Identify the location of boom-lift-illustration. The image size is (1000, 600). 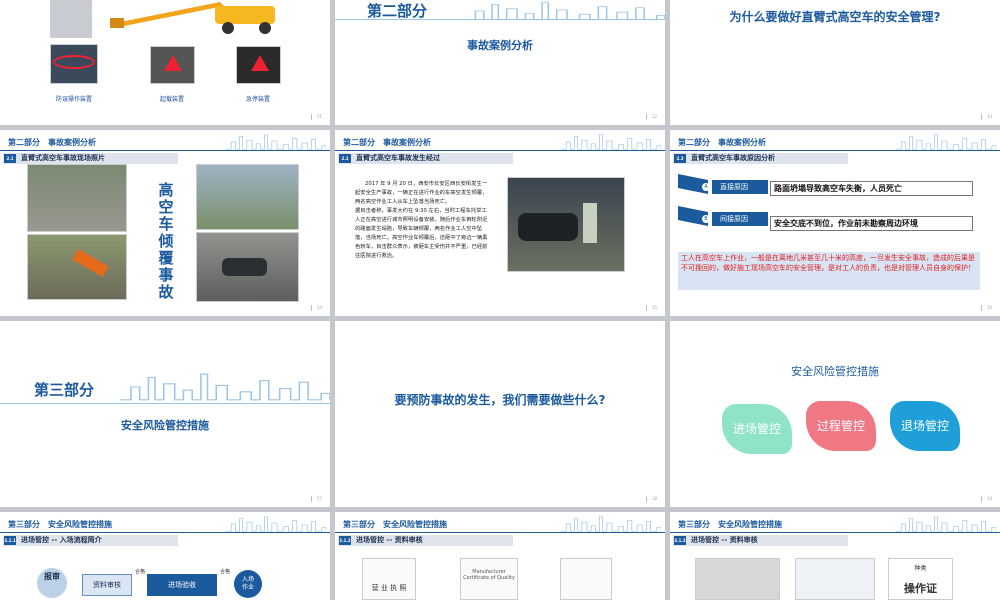
(200, 17).